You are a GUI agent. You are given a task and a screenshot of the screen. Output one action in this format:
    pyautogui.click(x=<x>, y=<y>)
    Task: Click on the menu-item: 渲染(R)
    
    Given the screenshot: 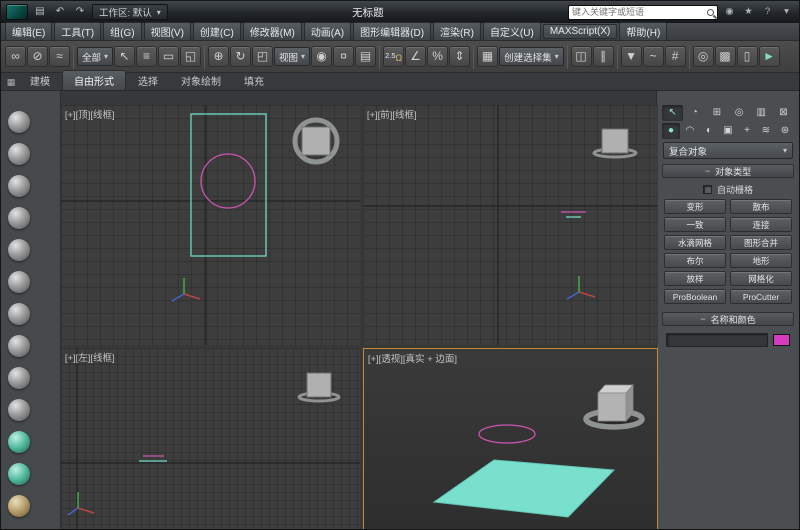 What is the action you would take?
    pyautogui.click(x=457, y=31)
    